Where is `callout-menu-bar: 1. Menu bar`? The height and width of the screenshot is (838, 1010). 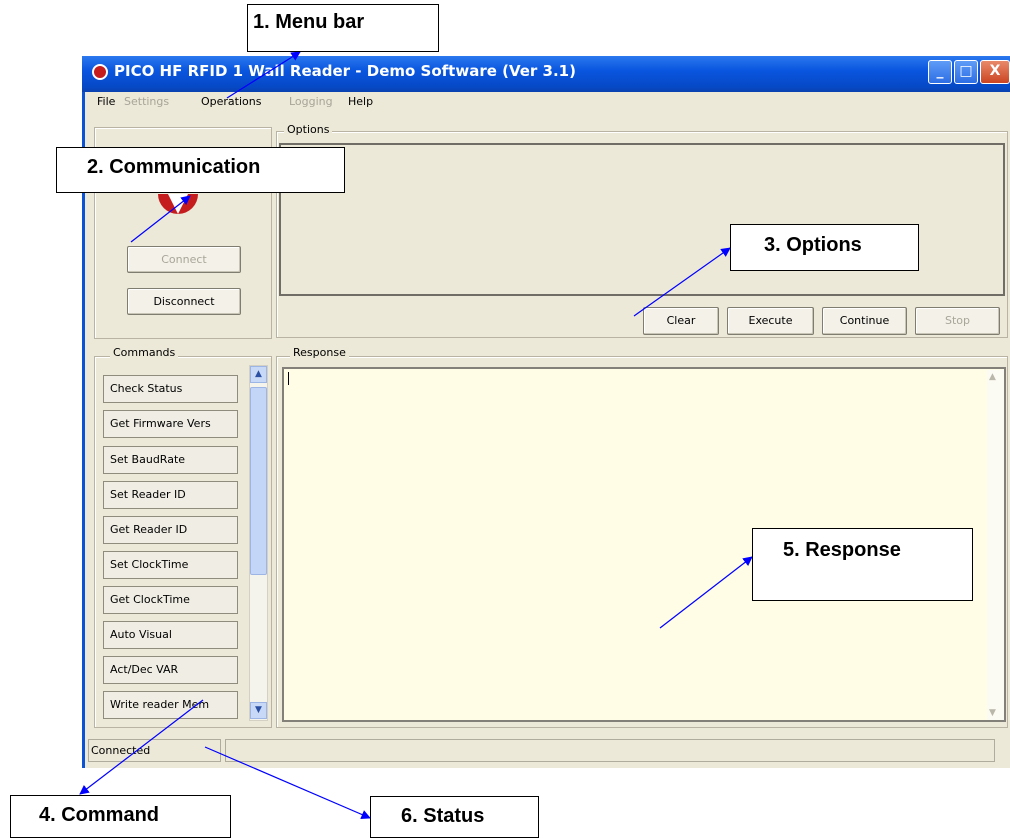
callout-menu-bar: 1. Menu bar is located at coordinates (343, 28).